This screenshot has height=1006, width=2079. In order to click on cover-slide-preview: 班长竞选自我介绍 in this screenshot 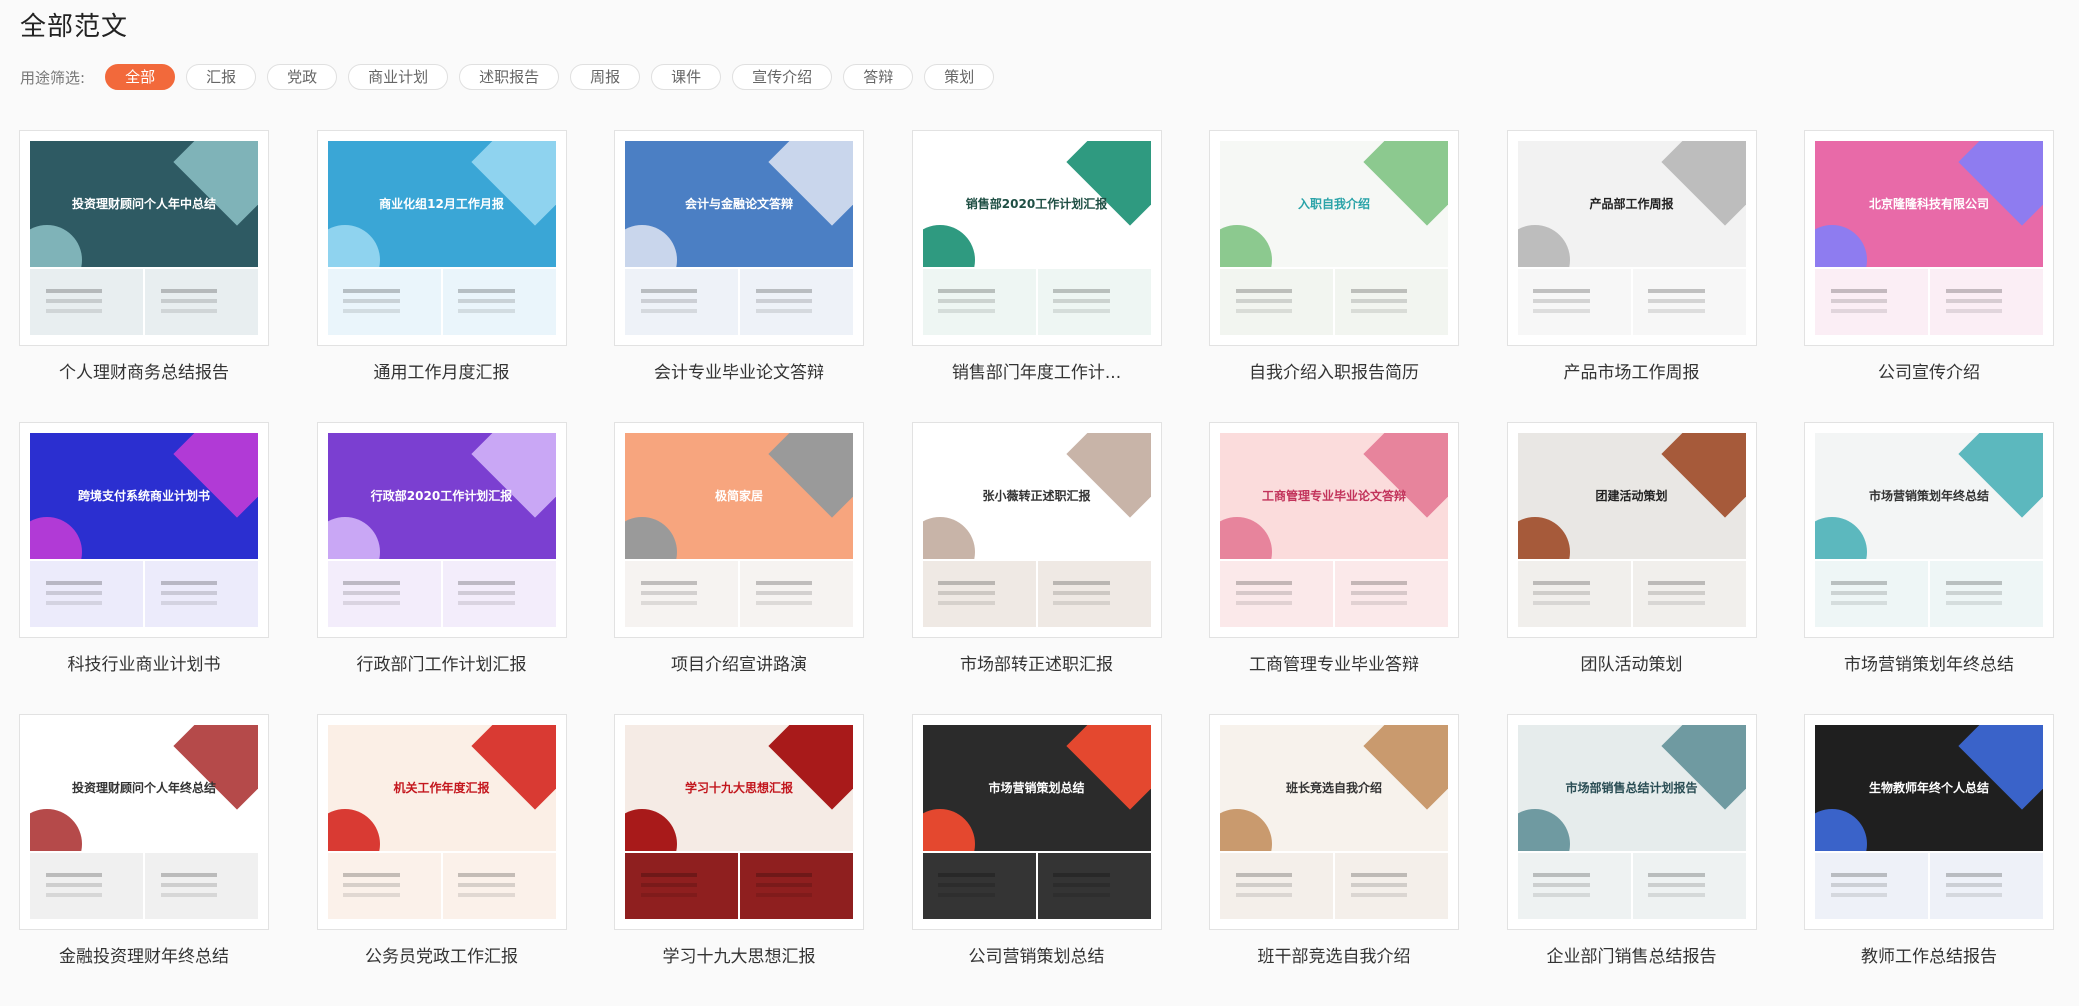, I will do `click(1334, 788)`.